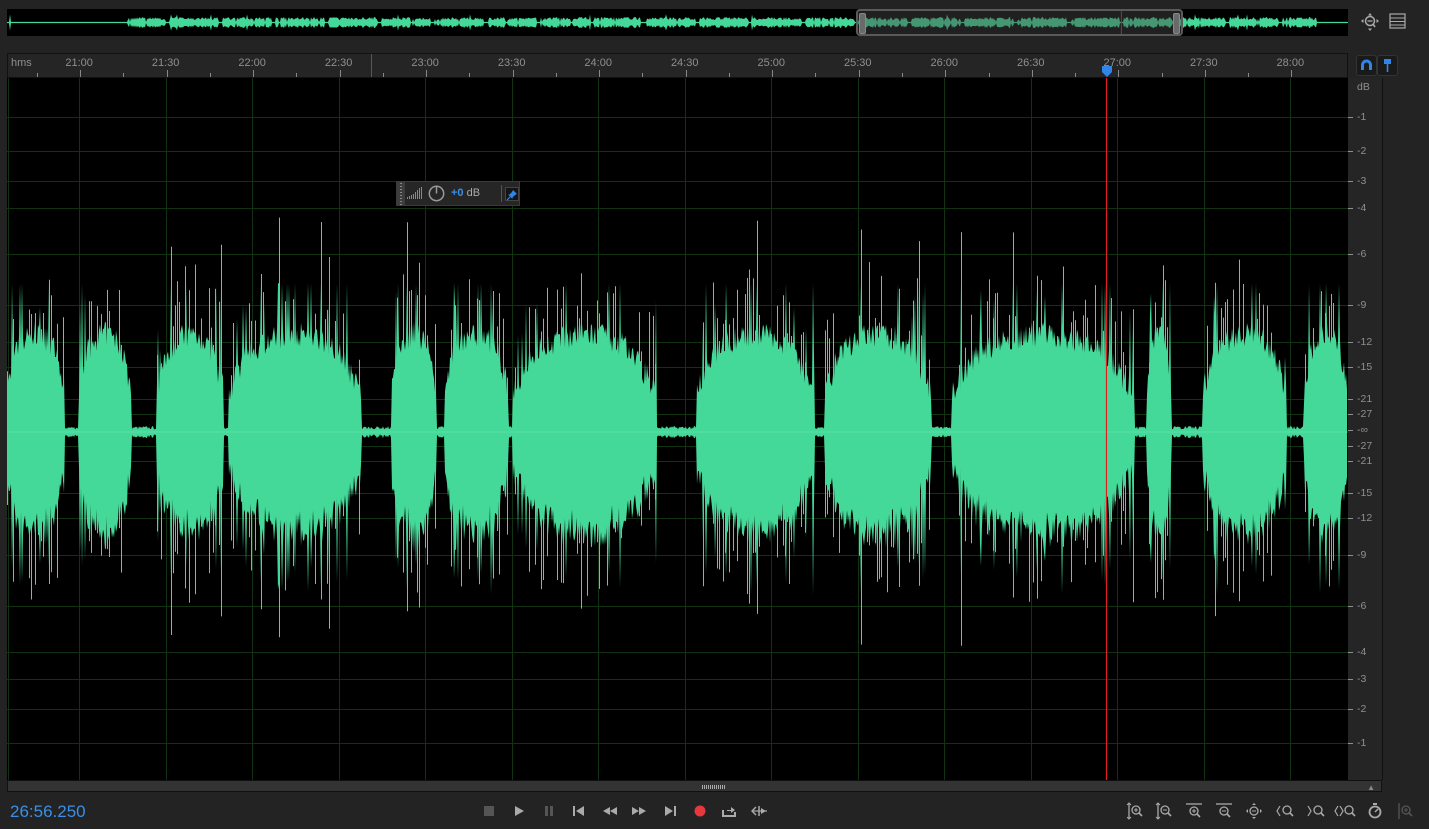 Image resolution: width=1429 pixels, height=829 pixels. What do you see at coordinates (1362, 555) in the screenshot?
I see `db-label: -9` at bounding box center [1362, 555].